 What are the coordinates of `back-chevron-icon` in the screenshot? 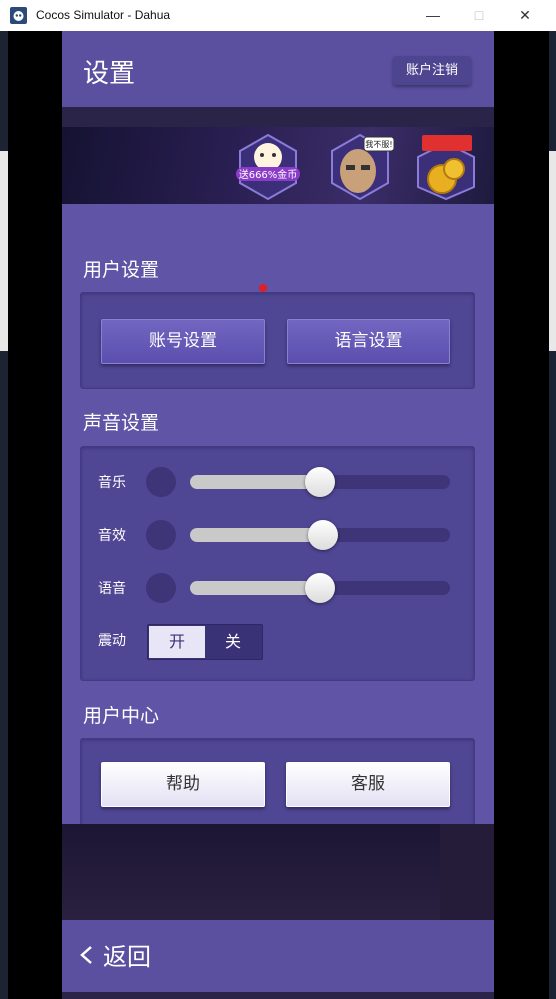 It's located at (87, 955).